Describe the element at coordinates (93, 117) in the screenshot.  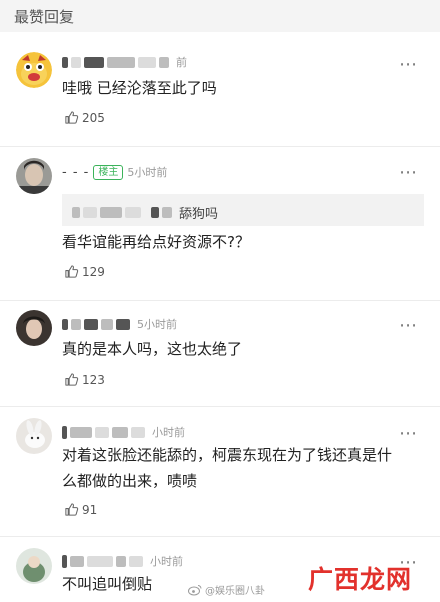
I see `like-count: 205` at that location.